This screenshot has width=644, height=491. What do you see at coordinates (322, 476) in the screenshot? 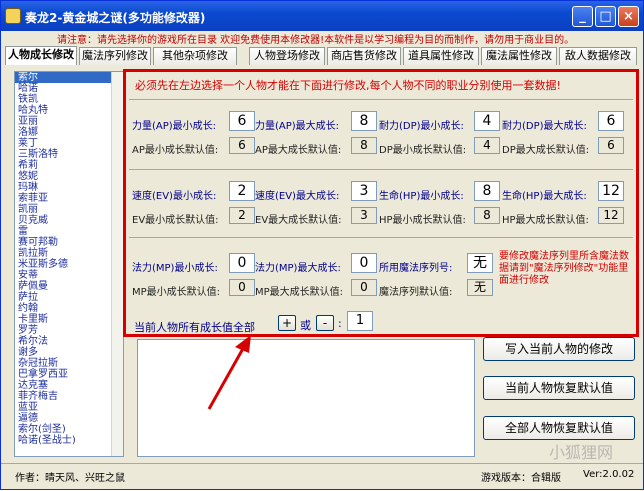
I see `status-bar: 作者：晴天风、兴旺之鼠 游戏版本：合辑版 Ver:2.0.02` at bounding box center [322, 476].